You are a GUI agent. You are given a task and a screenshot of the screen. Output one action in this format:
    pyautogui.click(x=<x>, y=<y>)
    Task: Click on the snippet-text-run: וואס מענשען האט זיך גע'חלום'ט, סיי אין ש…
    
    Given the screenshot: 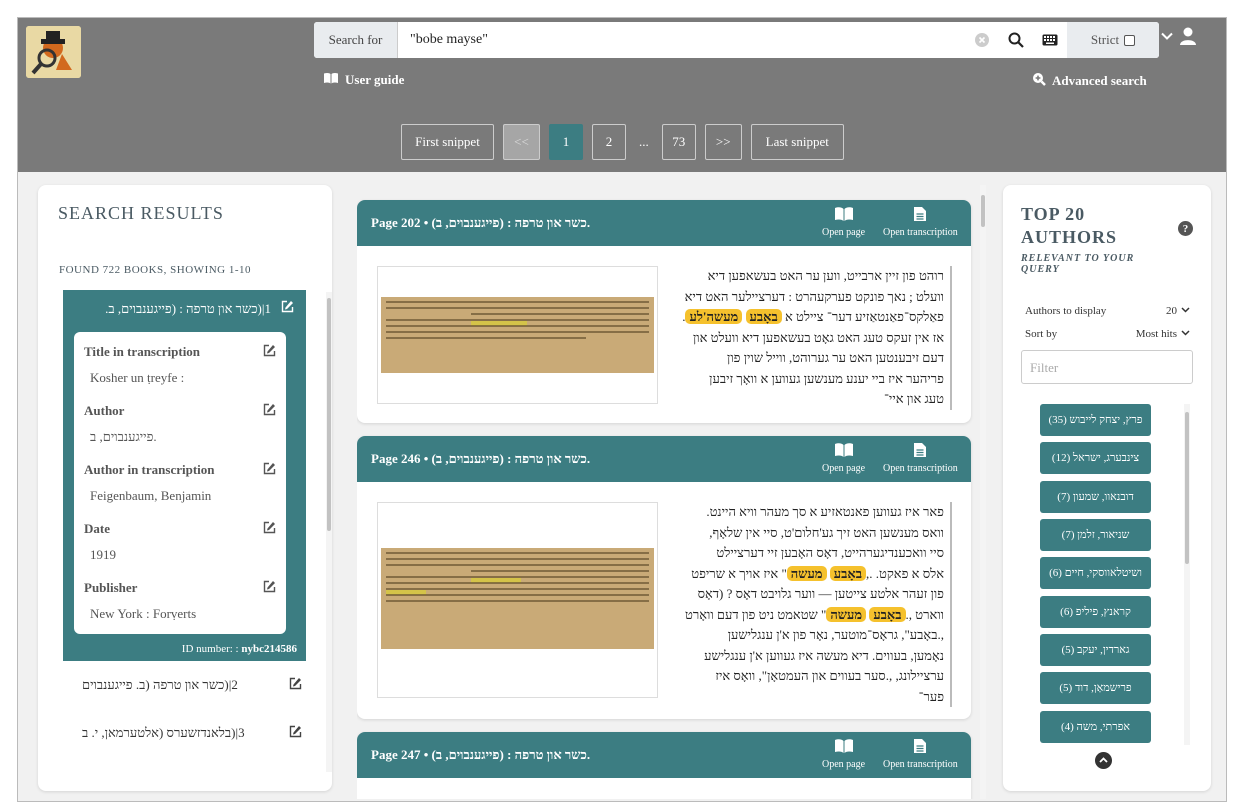 What is the action you would take?
    pyautogui.click(x=826, y=532)
    